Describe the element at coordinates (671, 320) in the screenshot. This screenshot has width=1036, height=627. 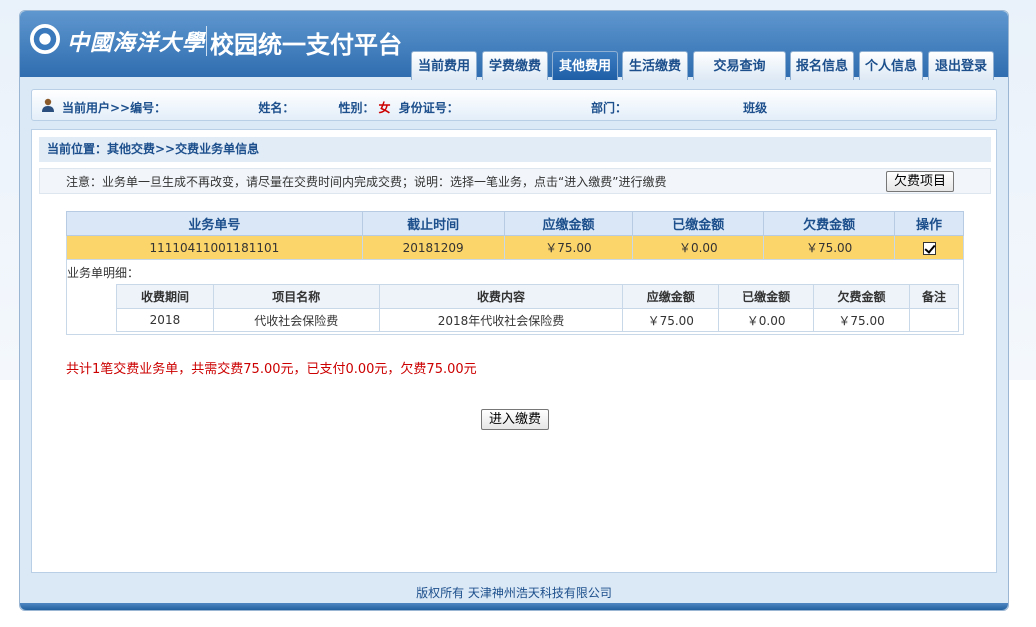
I see `detail-cell-amount-due: ￥75.00` at that location.